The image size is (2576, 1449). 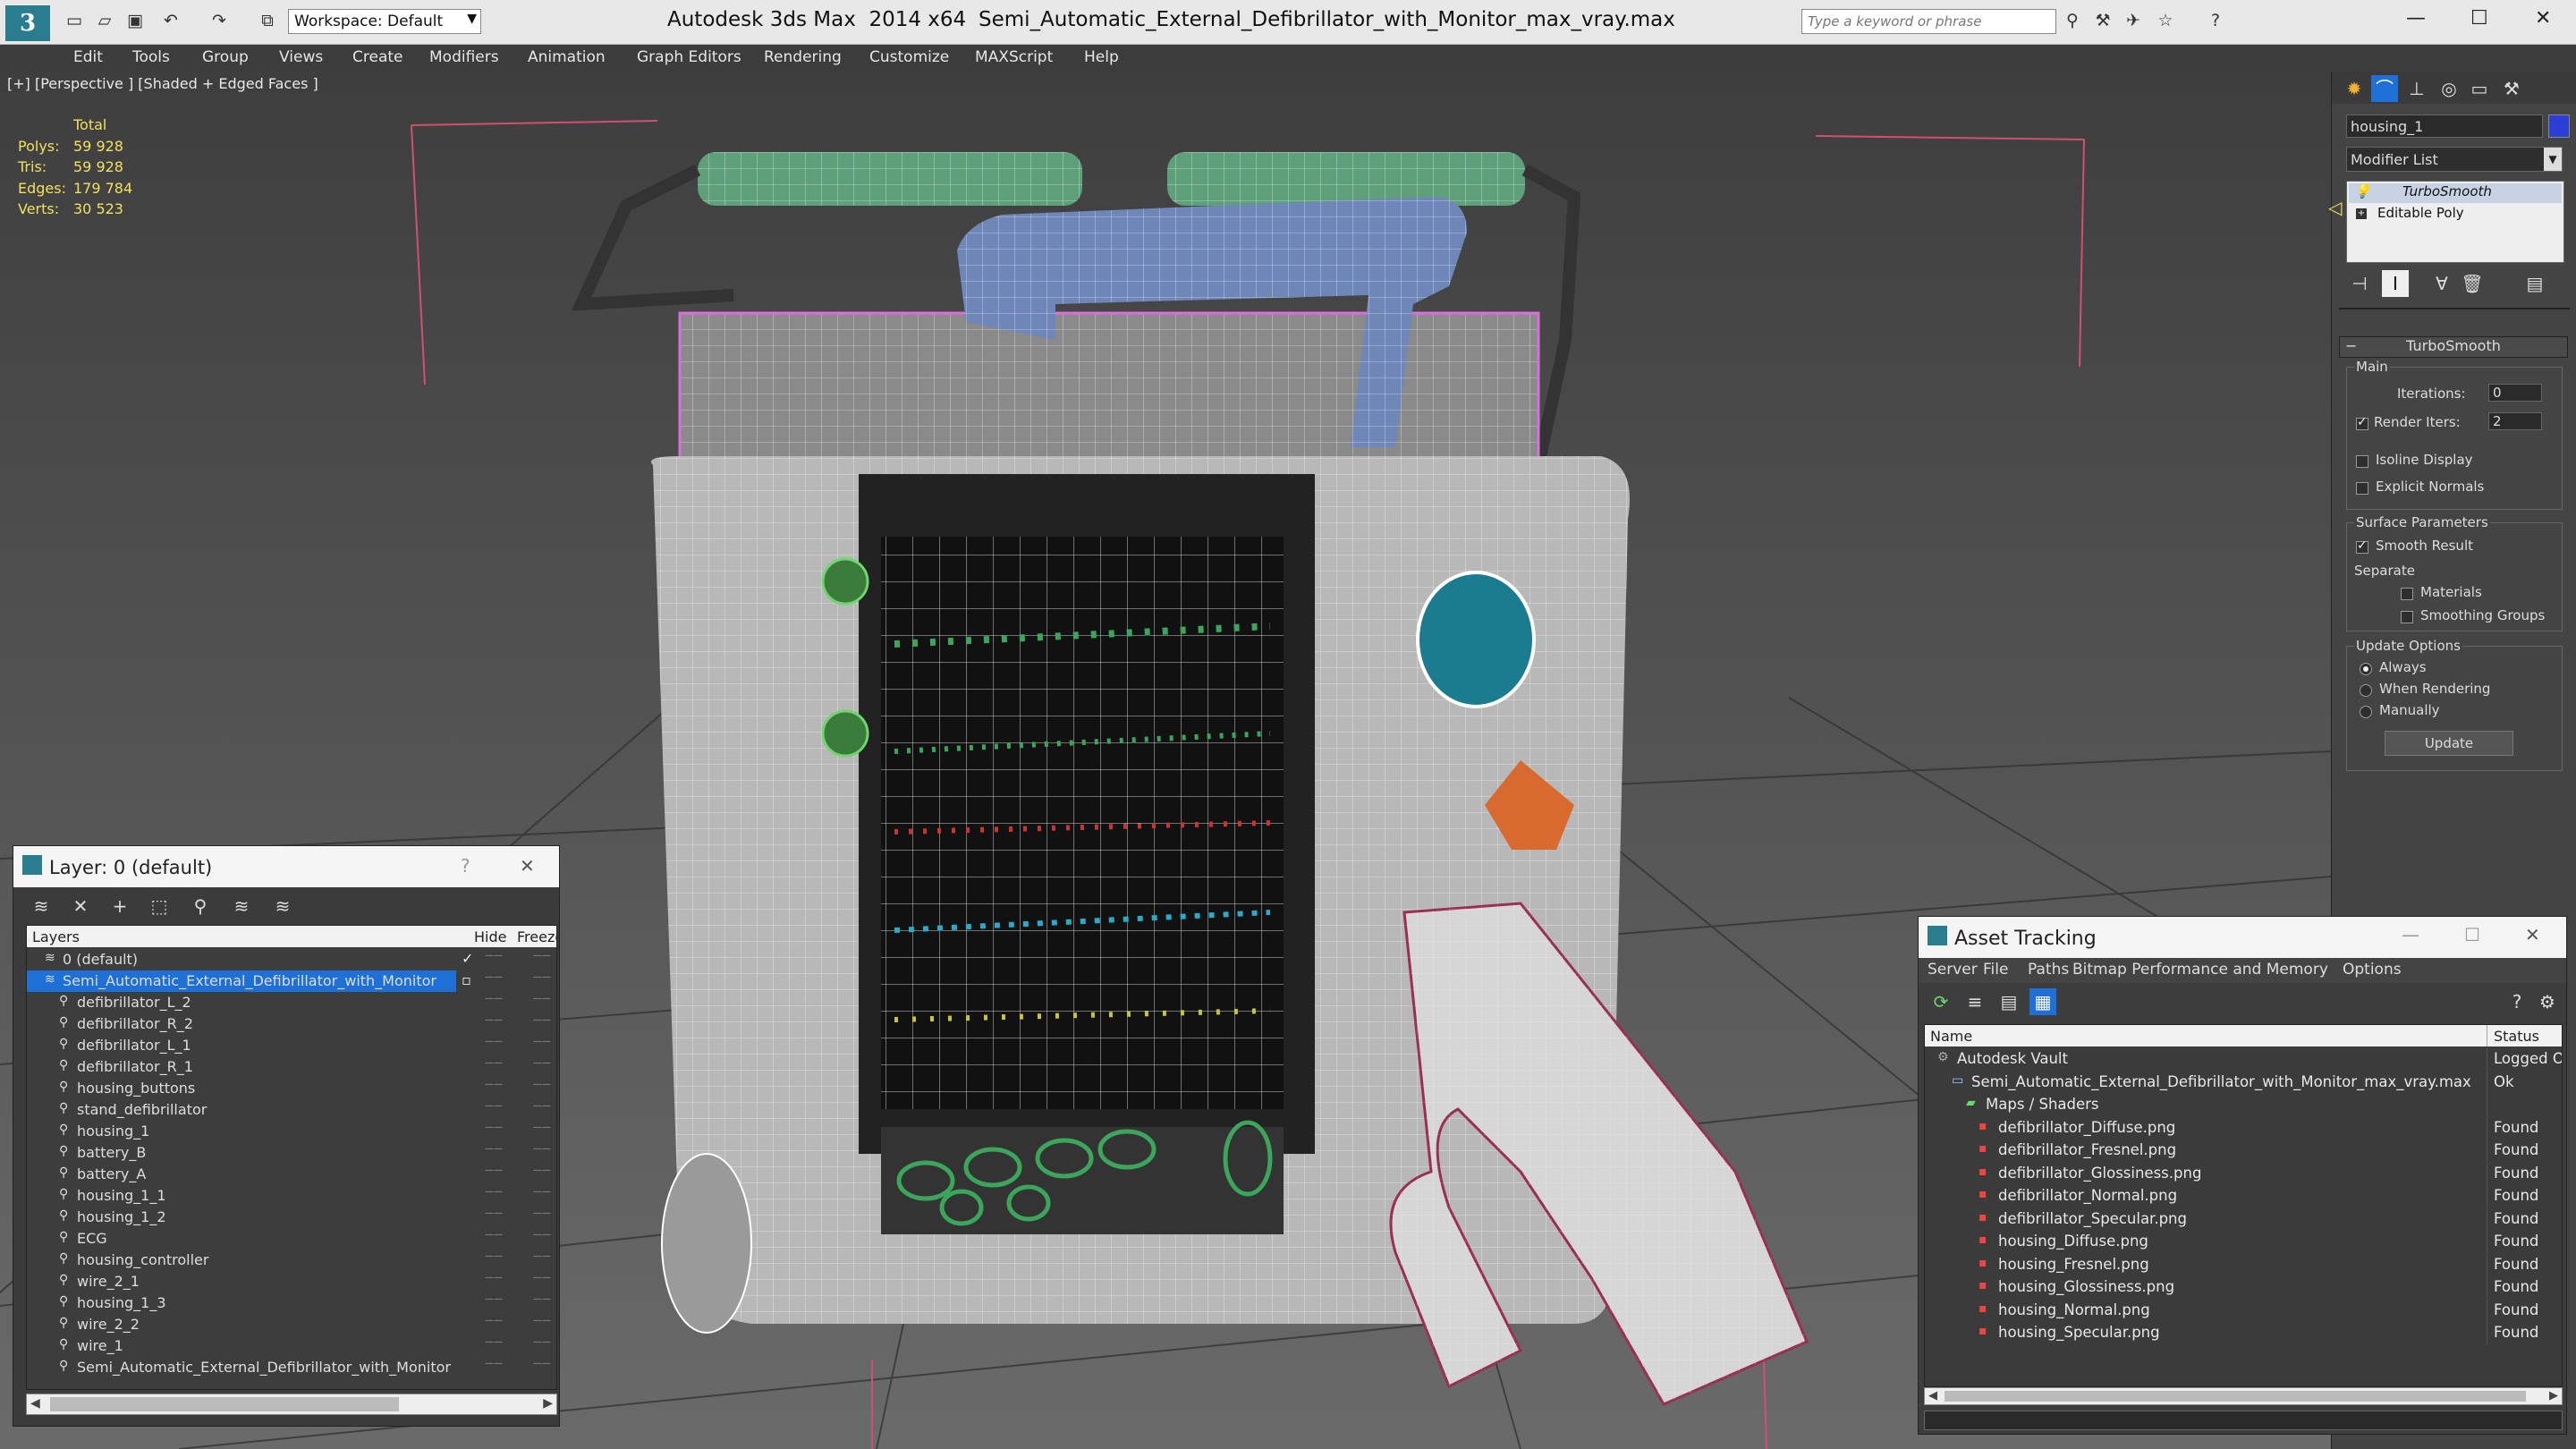 What do you see at coordinates (151, 57) in the screenshot?
I see `menu-item-tools: Tools` at bounding box center [151, 57].